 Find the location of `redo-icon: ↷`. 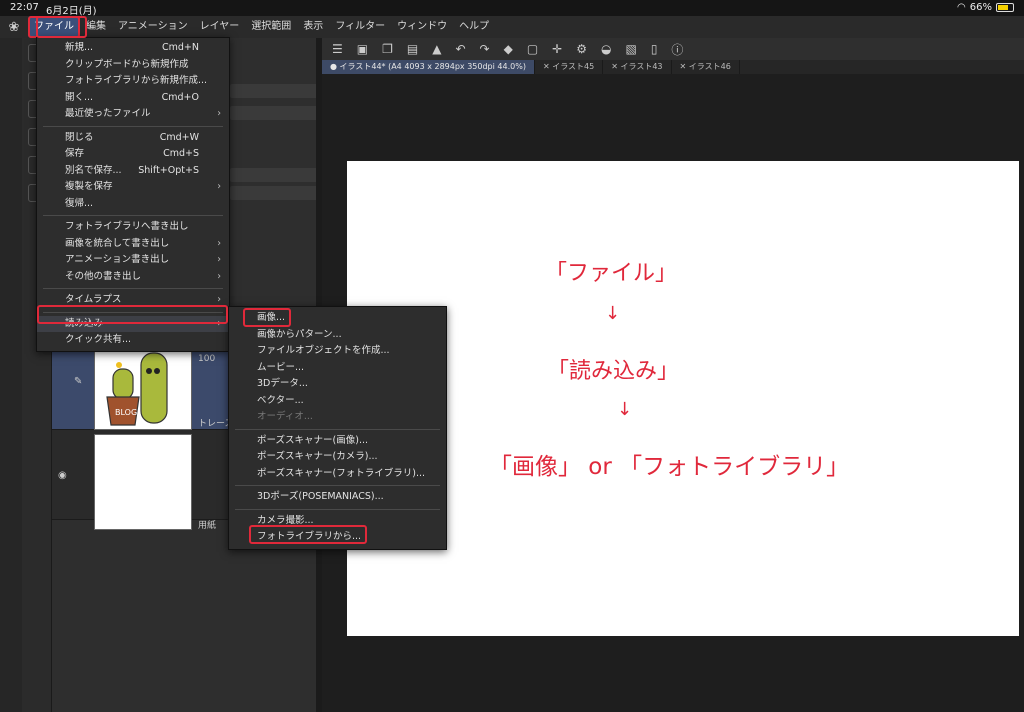

redo-icon: ↷ is located at coordinates (485, 49).